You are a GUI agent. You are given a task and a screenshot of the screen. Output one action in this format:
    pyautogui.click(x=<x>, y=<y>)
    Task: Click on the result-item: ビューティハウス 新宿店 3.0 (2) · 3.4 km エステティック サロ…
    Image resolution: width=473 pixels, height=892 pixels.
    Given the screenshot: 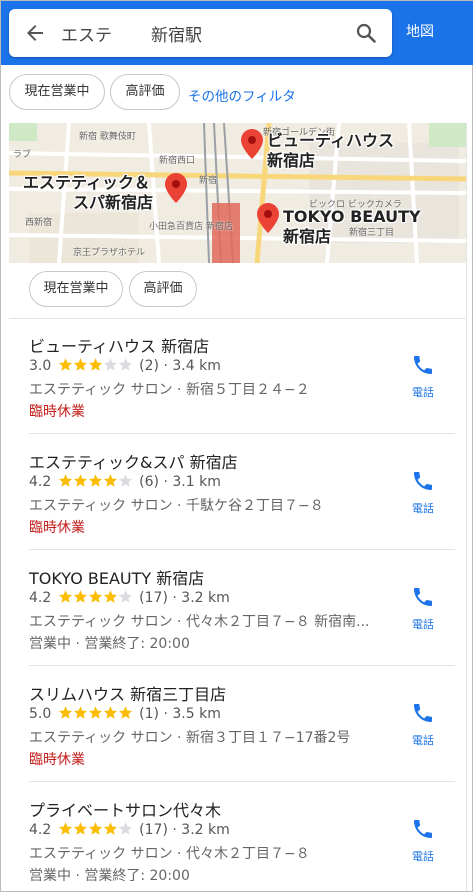 What is the action you would take?
    pyautogui.click(x=238, y=377)
    